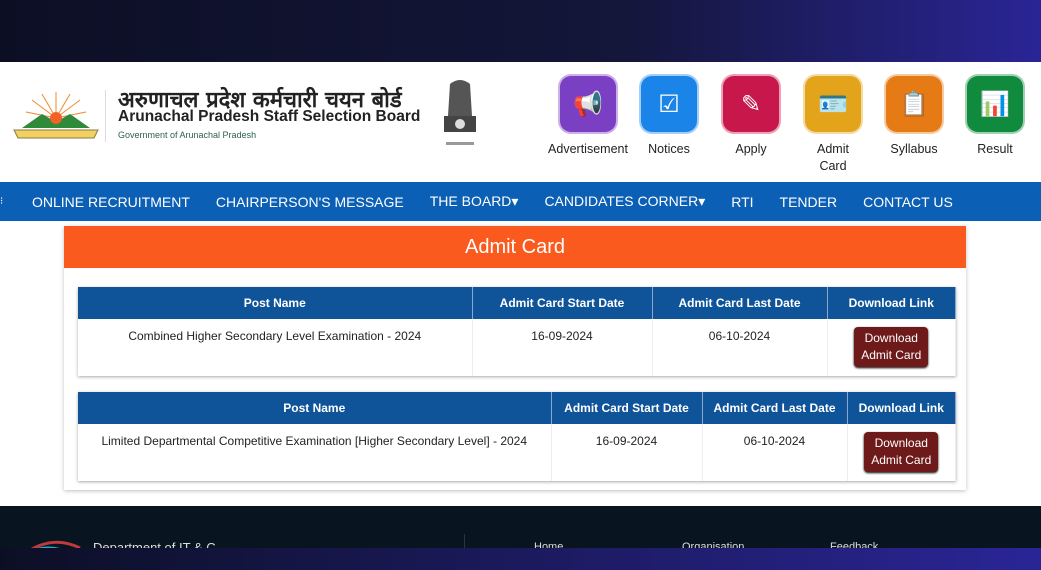 The height and width of the screenshot is (570, 1041). I want to click on title-english: Arunachal Pradesh Staff Selection Board, so click(269, 116).